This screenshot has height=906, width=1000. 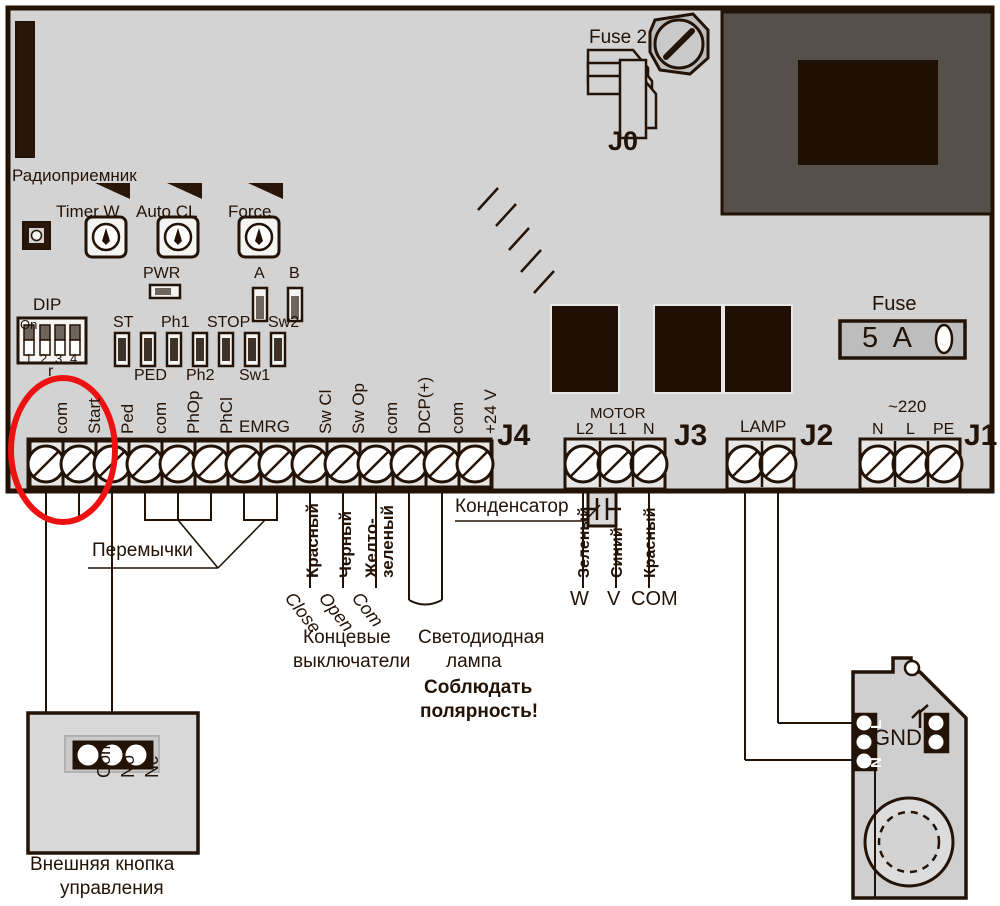 I want to click on dip-number-4: 4, so click(x=74, y=358).